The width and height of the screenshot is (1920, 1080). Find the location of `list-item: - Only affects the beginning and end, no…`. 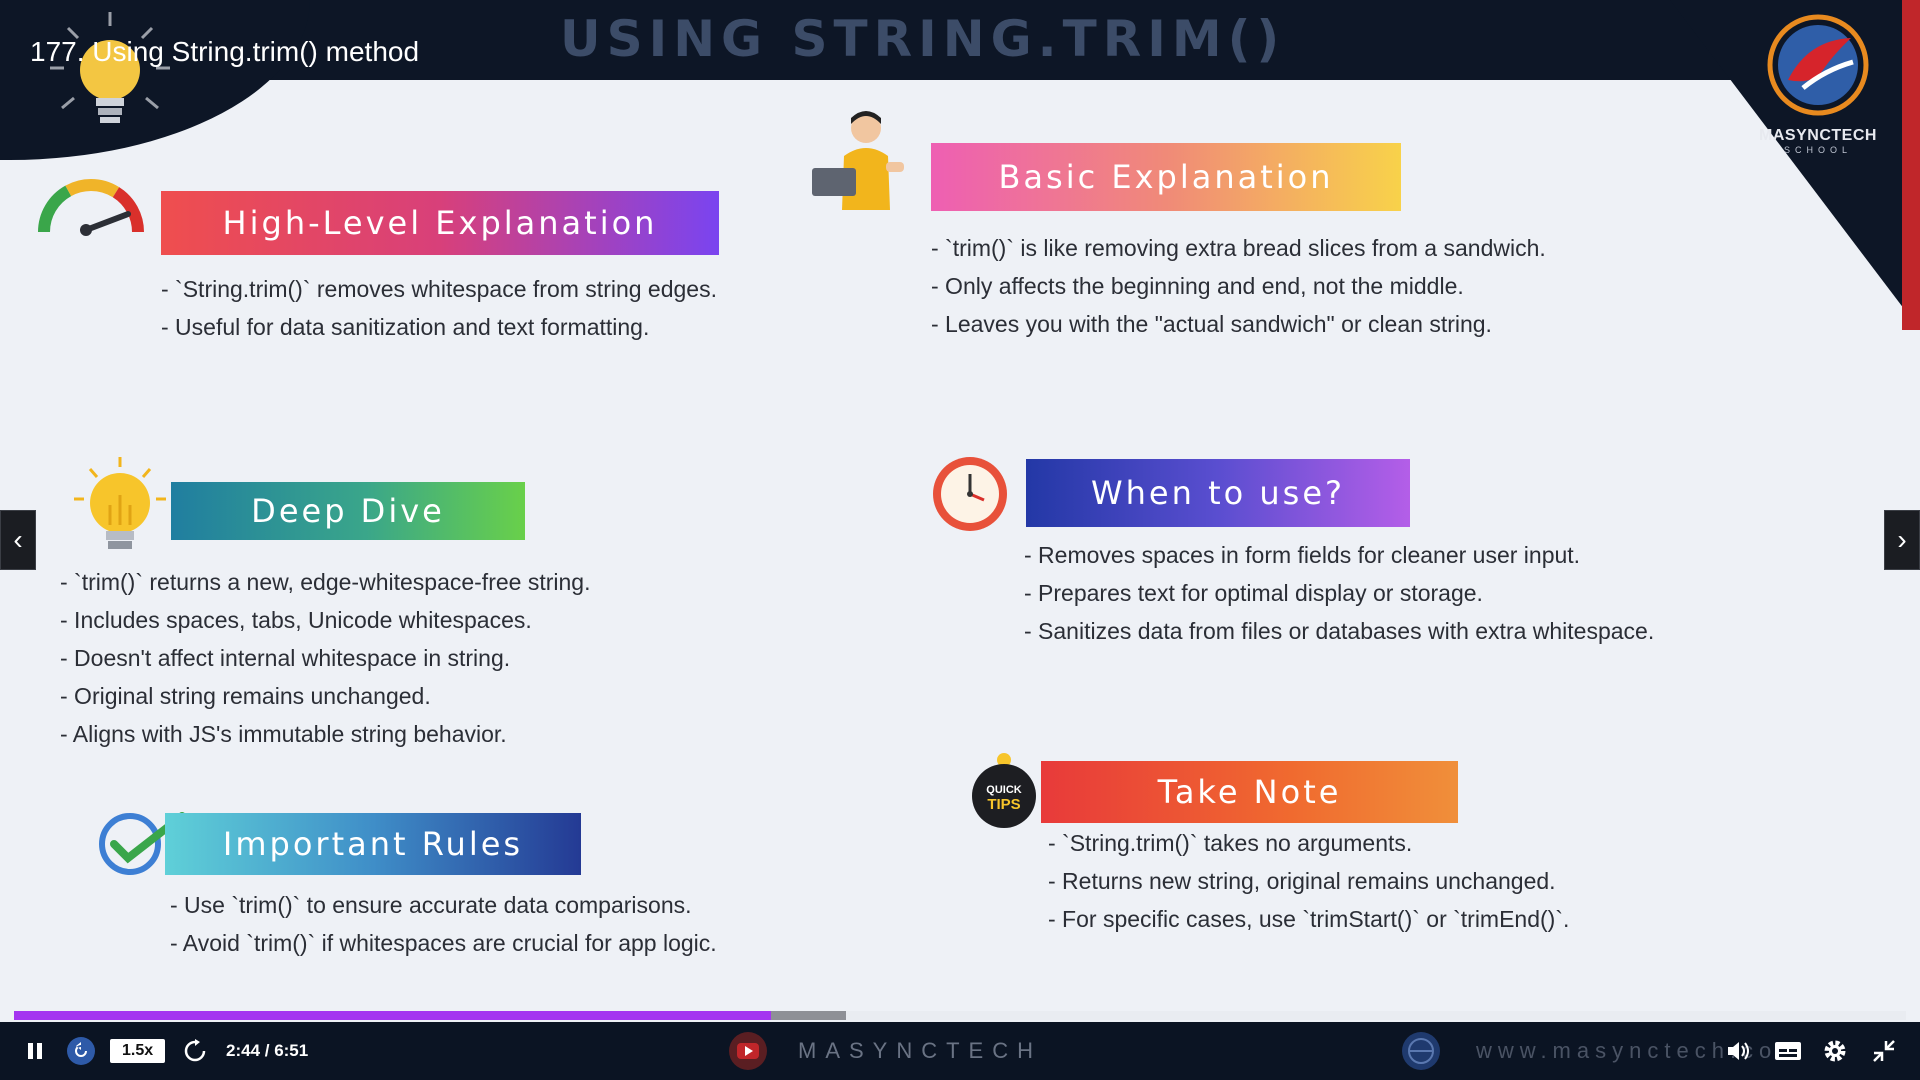

list-item: - Only affects the beginning and end, no… is located at coordinates (1197, 286).